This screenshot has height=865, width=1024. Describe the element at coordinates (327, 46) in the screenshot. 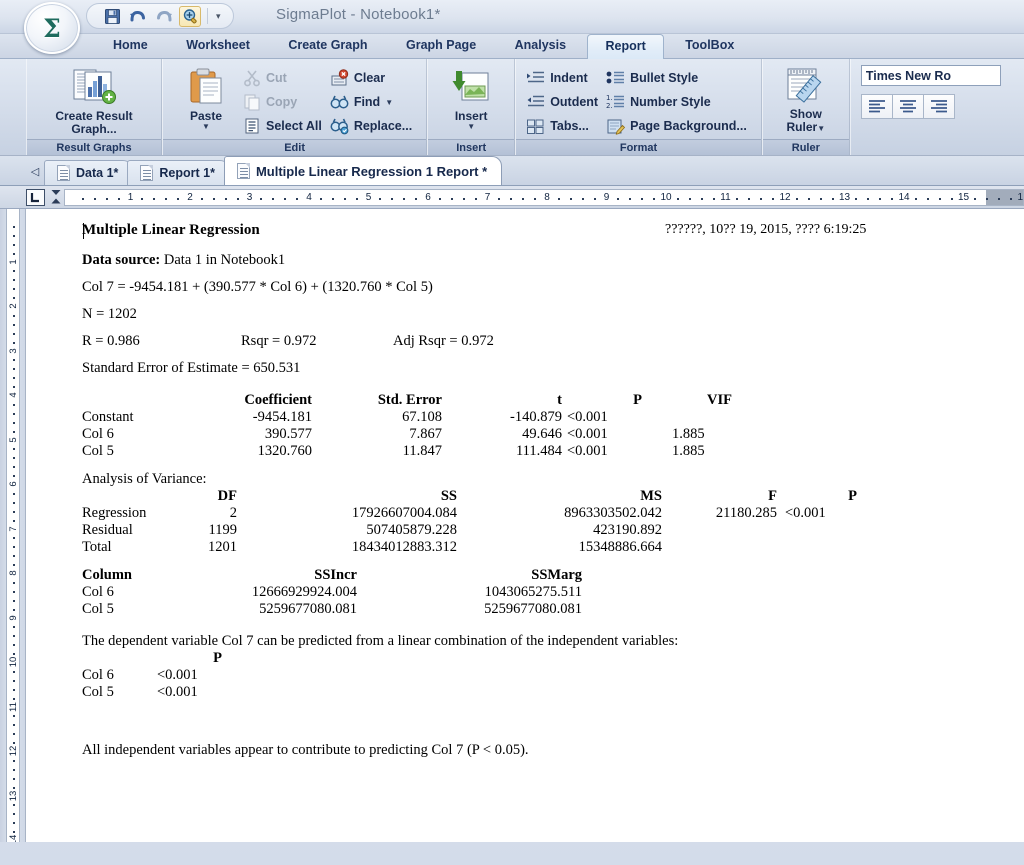

I see `tab-create-graph: Create Graph` at that location.